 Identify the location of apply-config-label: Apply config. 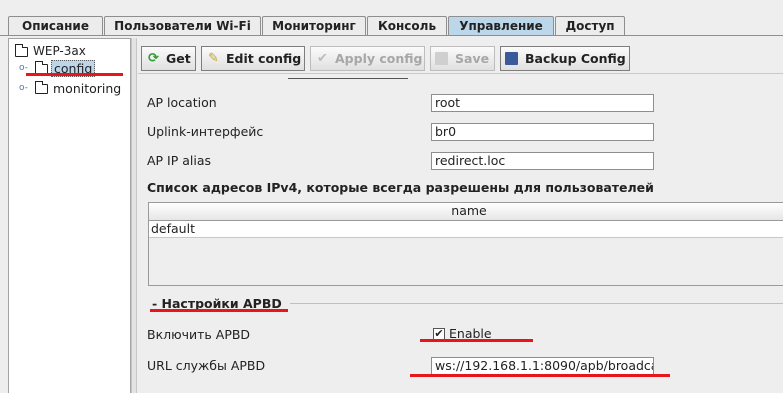
(379, 58).